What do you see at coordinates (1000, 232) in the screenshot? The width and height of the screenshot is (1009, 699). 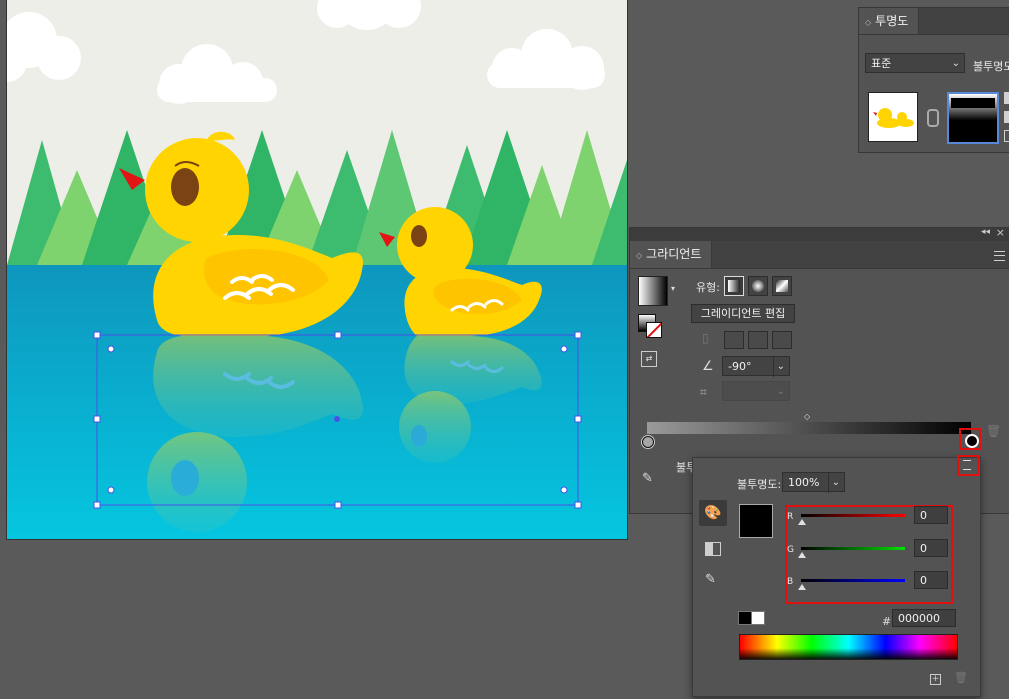 I see `close-icon: ×` at bounding box center [1000, 232].